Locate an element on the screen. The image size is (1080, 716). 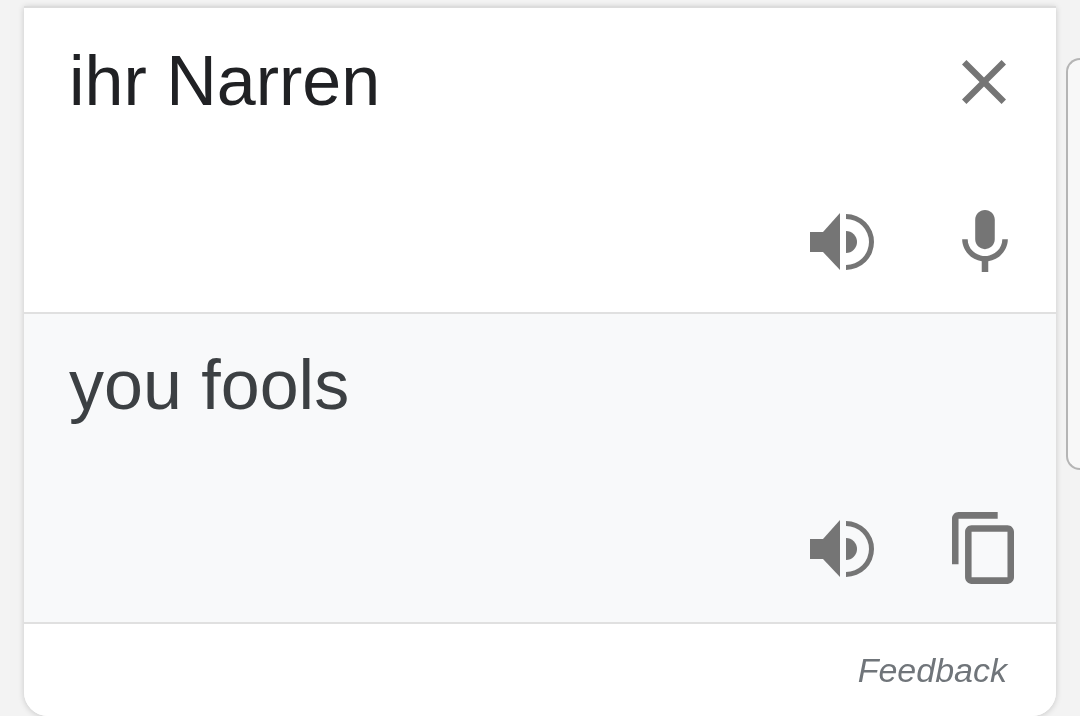
source-text: ihr Narren is located at coordinates (225, 81).